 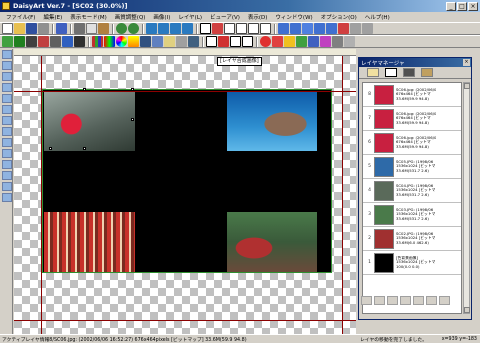 What do you see at coordinates (451, 6) in the screenshot?
I see `minimize-button: _` at bounding box center [451, 6].